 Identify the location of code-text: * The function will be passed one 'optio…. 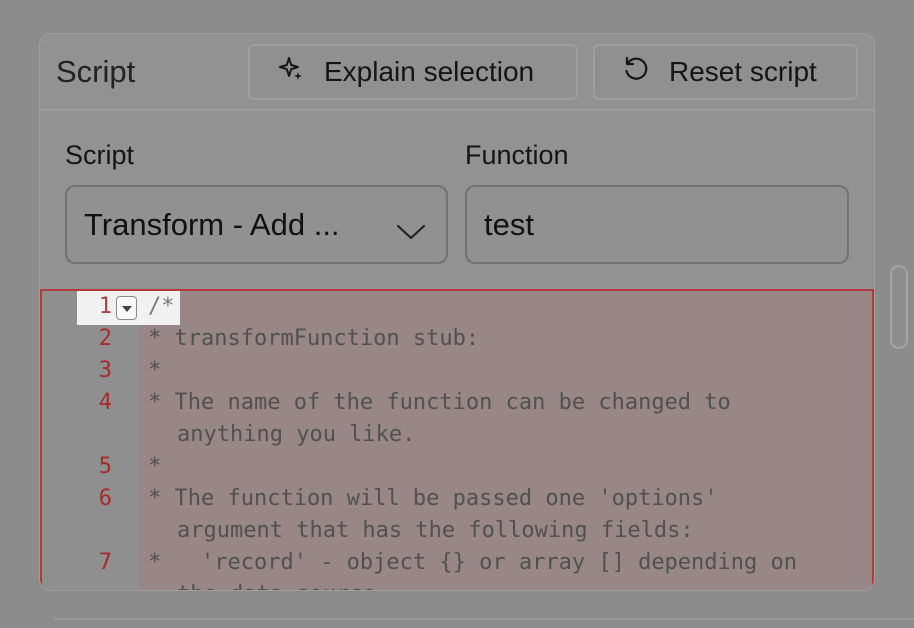
(508, 515).